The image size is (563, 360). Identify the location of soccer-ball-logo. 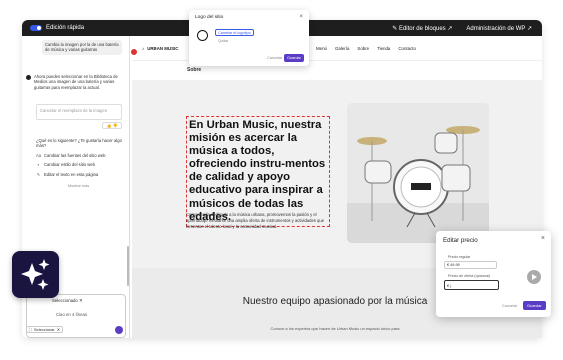
(202, 35).